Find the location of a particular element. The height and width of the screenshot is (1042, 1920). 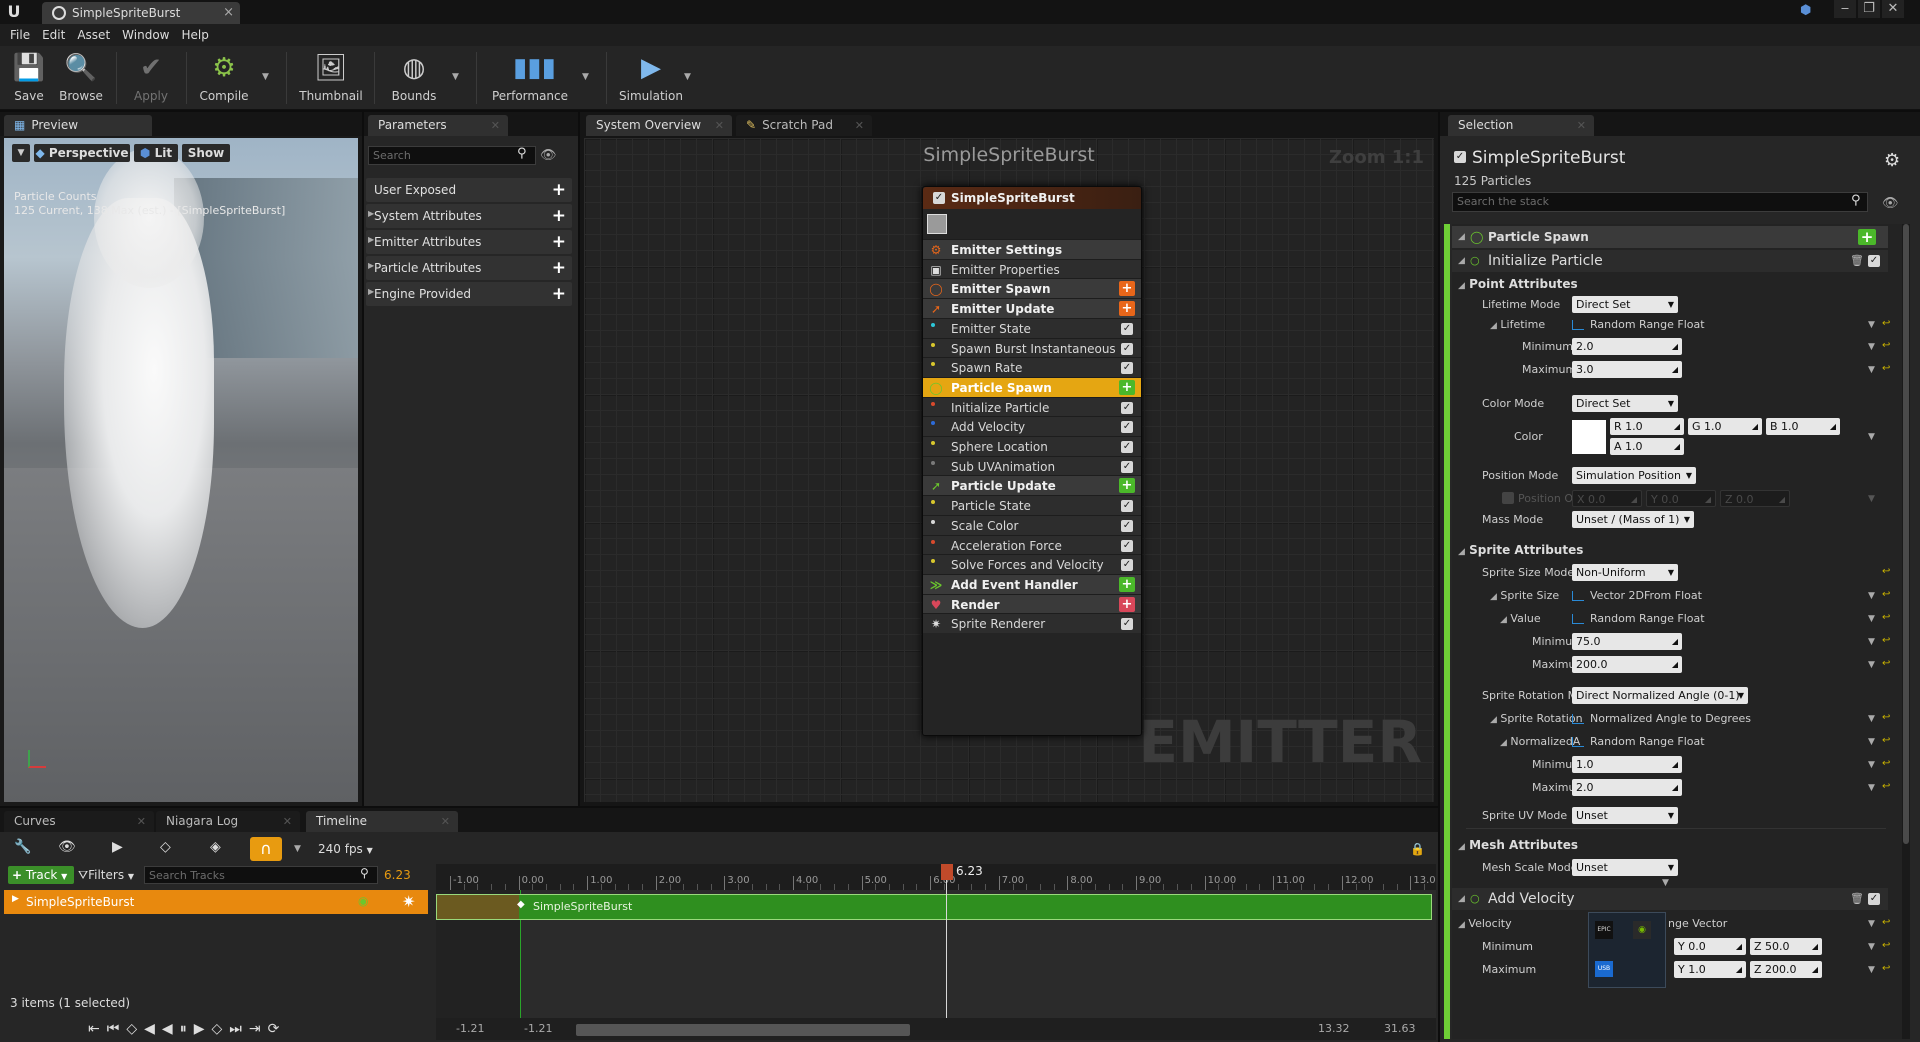

stack-scrollbar is located at coordinates (1906, 631).